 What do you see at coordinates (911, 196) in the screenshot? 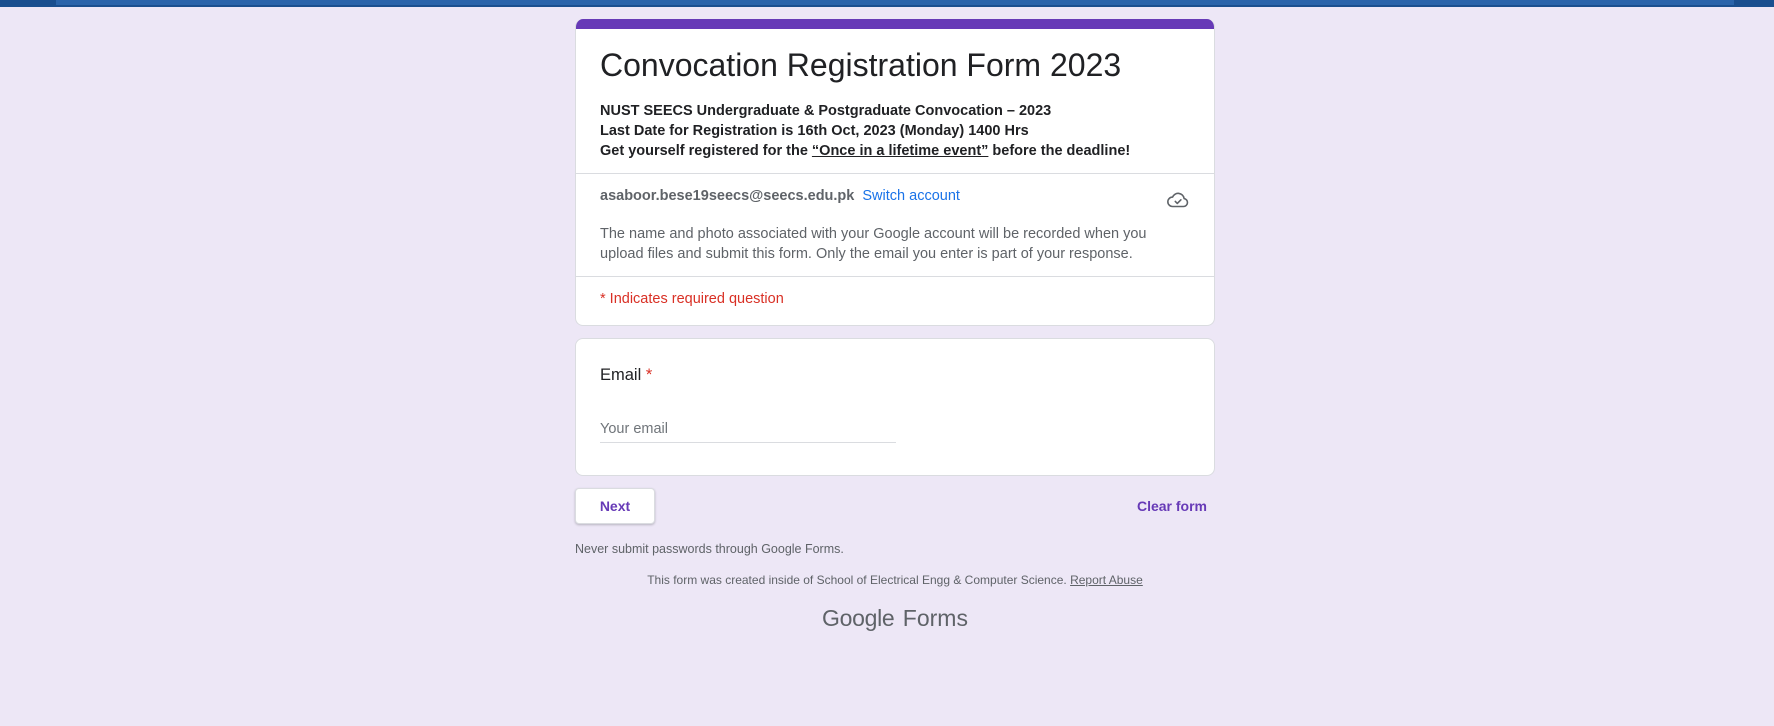
I see `switch-account-link: Switch account` at bounding box center [911, 196].